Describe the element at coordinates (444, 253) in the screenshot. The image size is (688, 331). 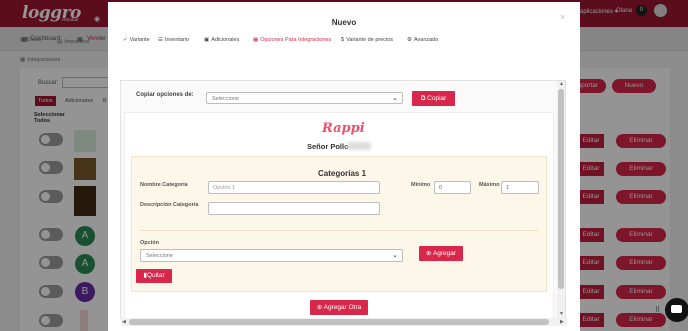
I see `add-option-label: Agregar` at that location.